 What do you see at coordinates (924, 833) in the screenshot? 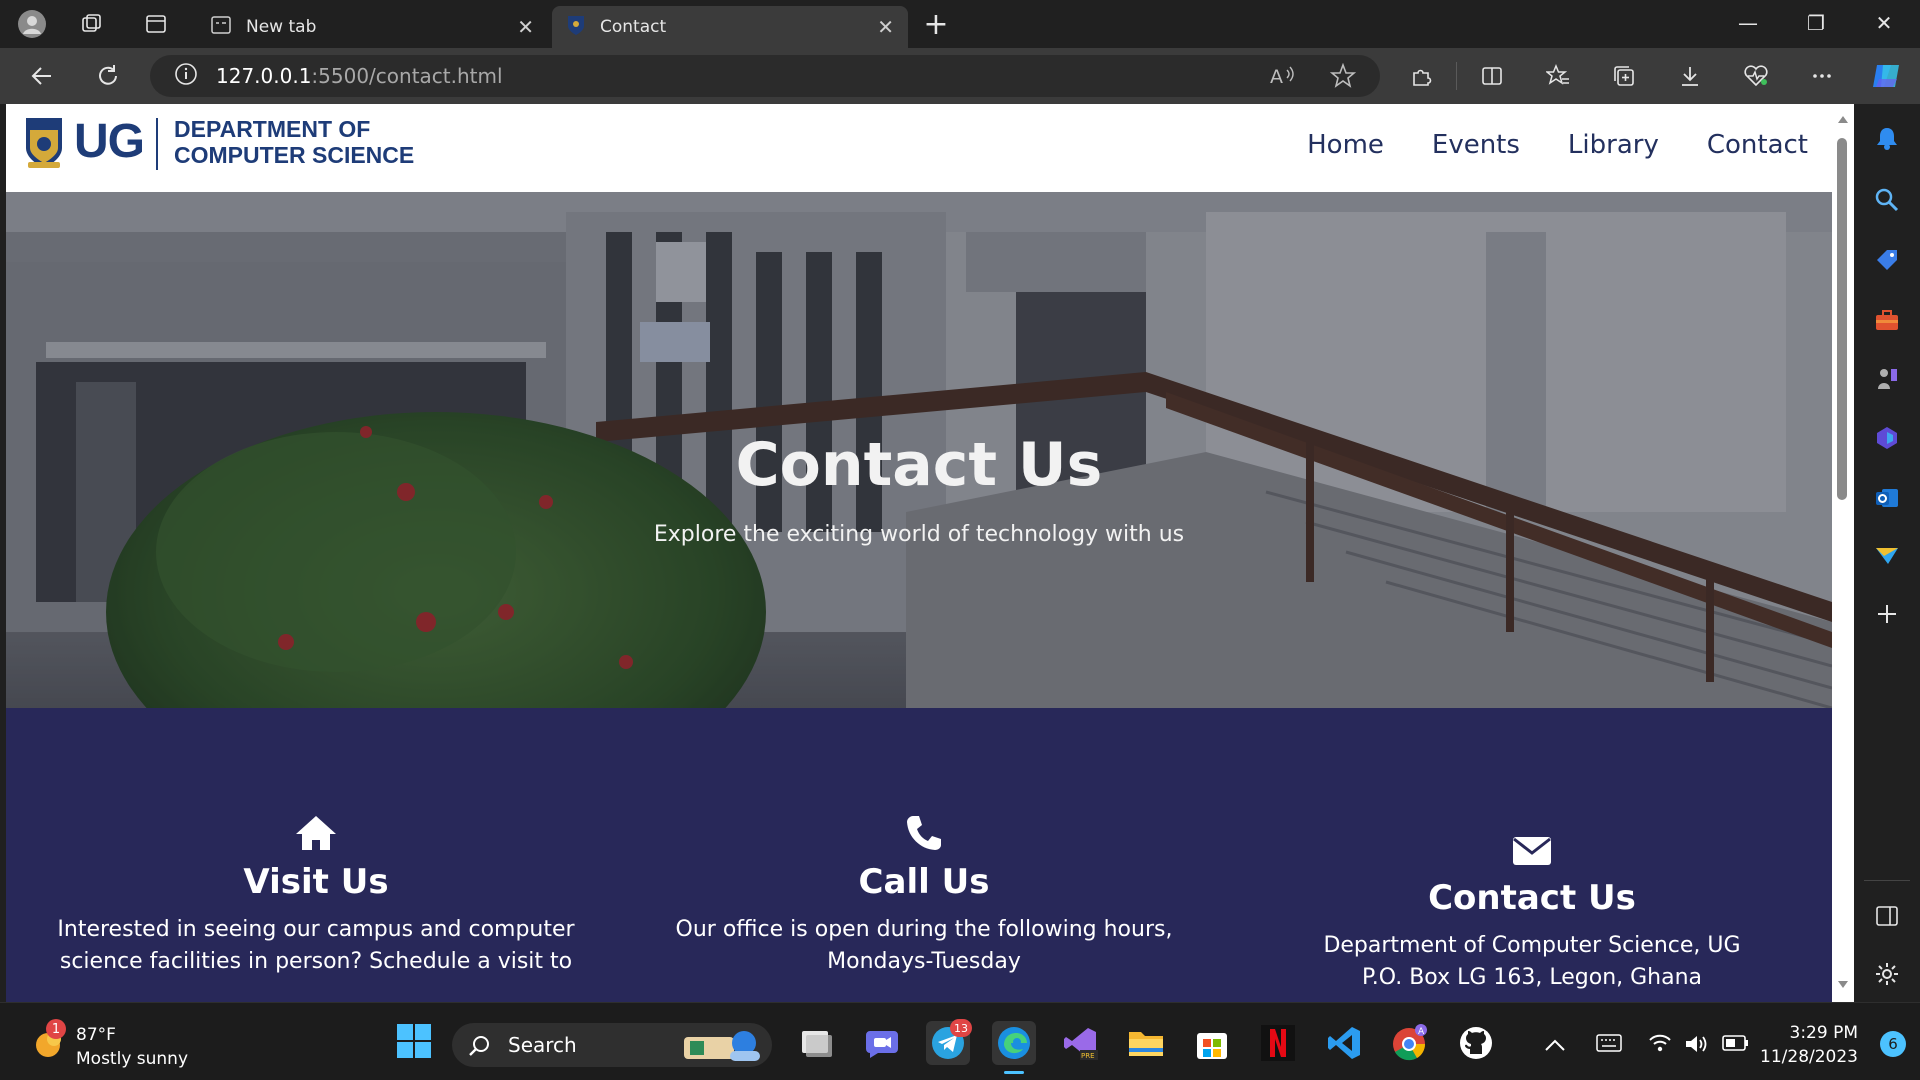
I see `phone-icon` at bounding box center [924, 833].